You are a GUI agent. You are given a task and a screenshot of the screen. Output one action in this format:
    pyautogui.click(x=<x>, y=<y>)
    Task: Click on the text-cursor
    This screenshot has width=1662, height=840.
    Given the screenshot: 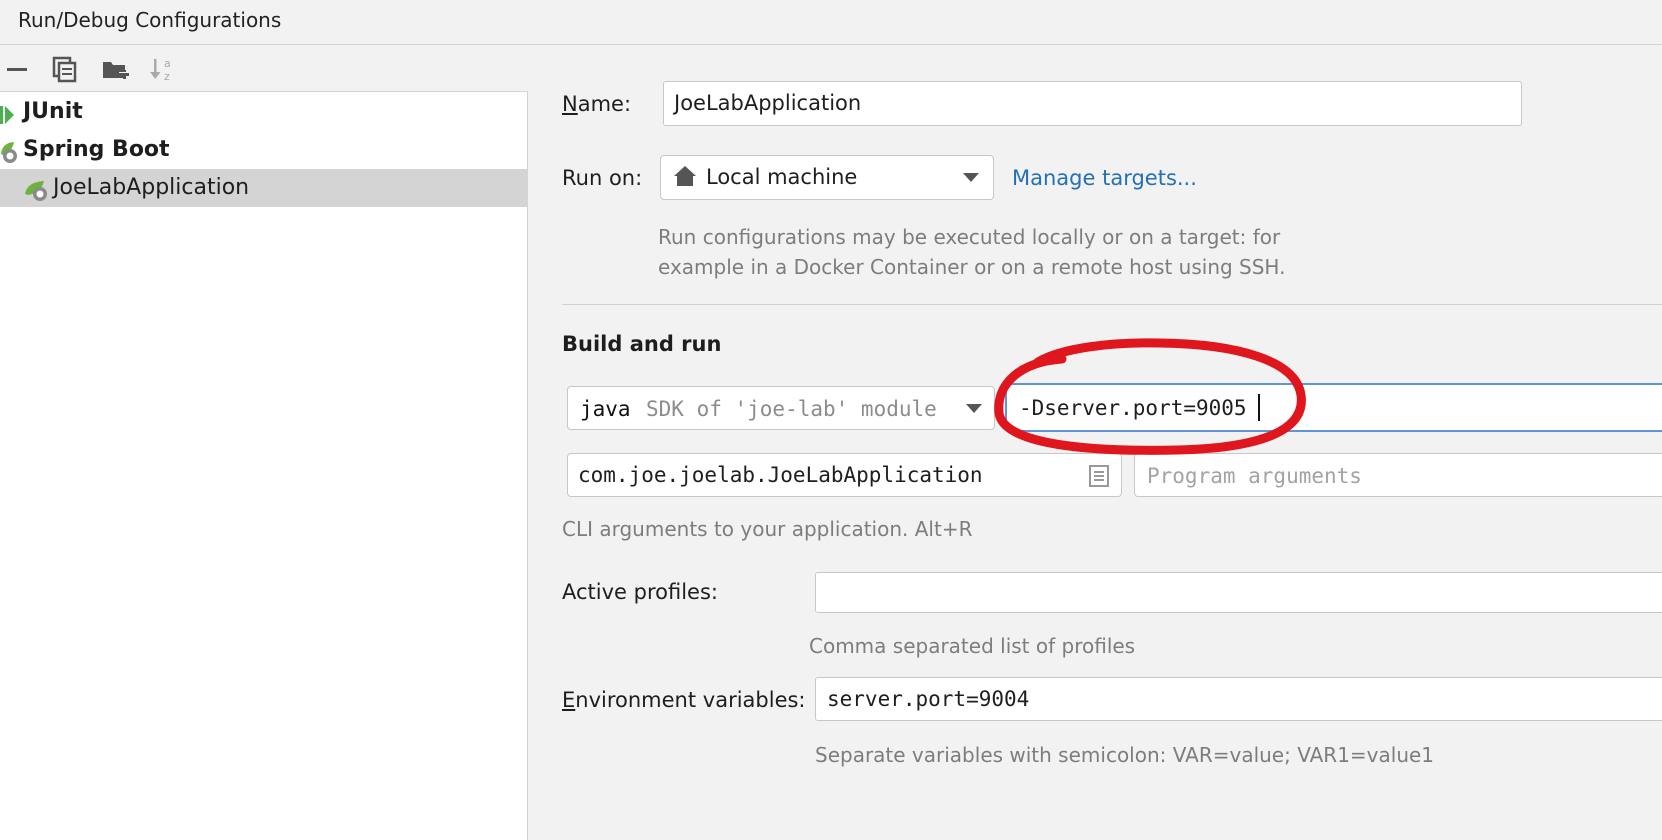 What is the action you would take?
    pyautogui.click(x=1259, y=407)
    